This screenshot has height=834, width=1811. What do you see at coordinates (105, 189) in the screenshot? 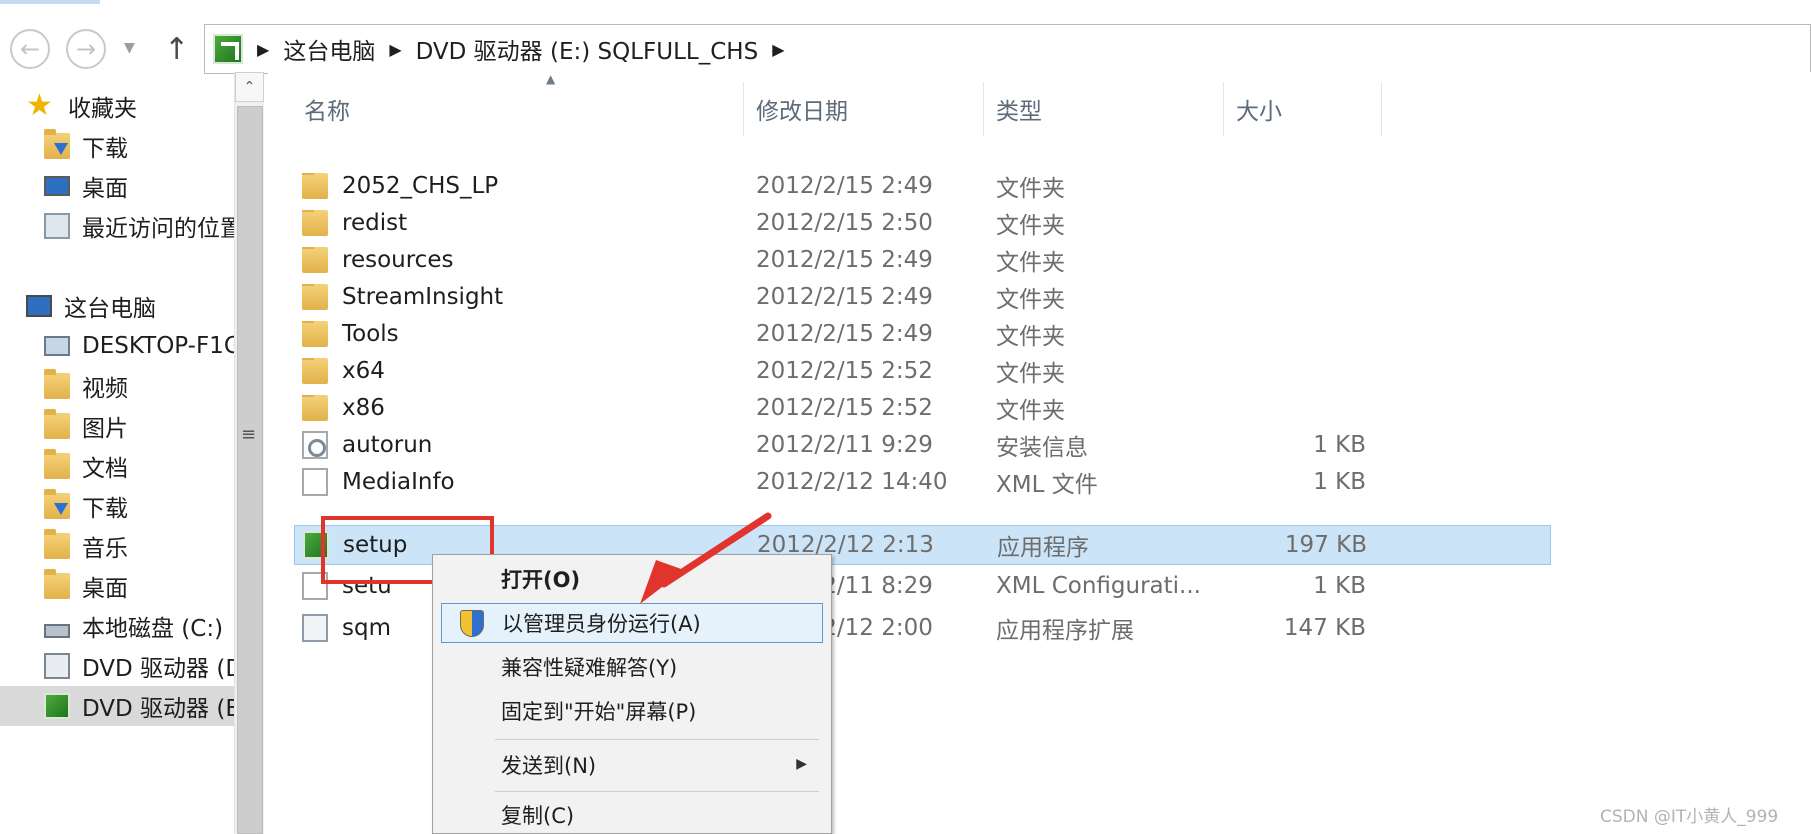
I see `sidebar-item-label: 桌面` at bounding box center [105, 189].